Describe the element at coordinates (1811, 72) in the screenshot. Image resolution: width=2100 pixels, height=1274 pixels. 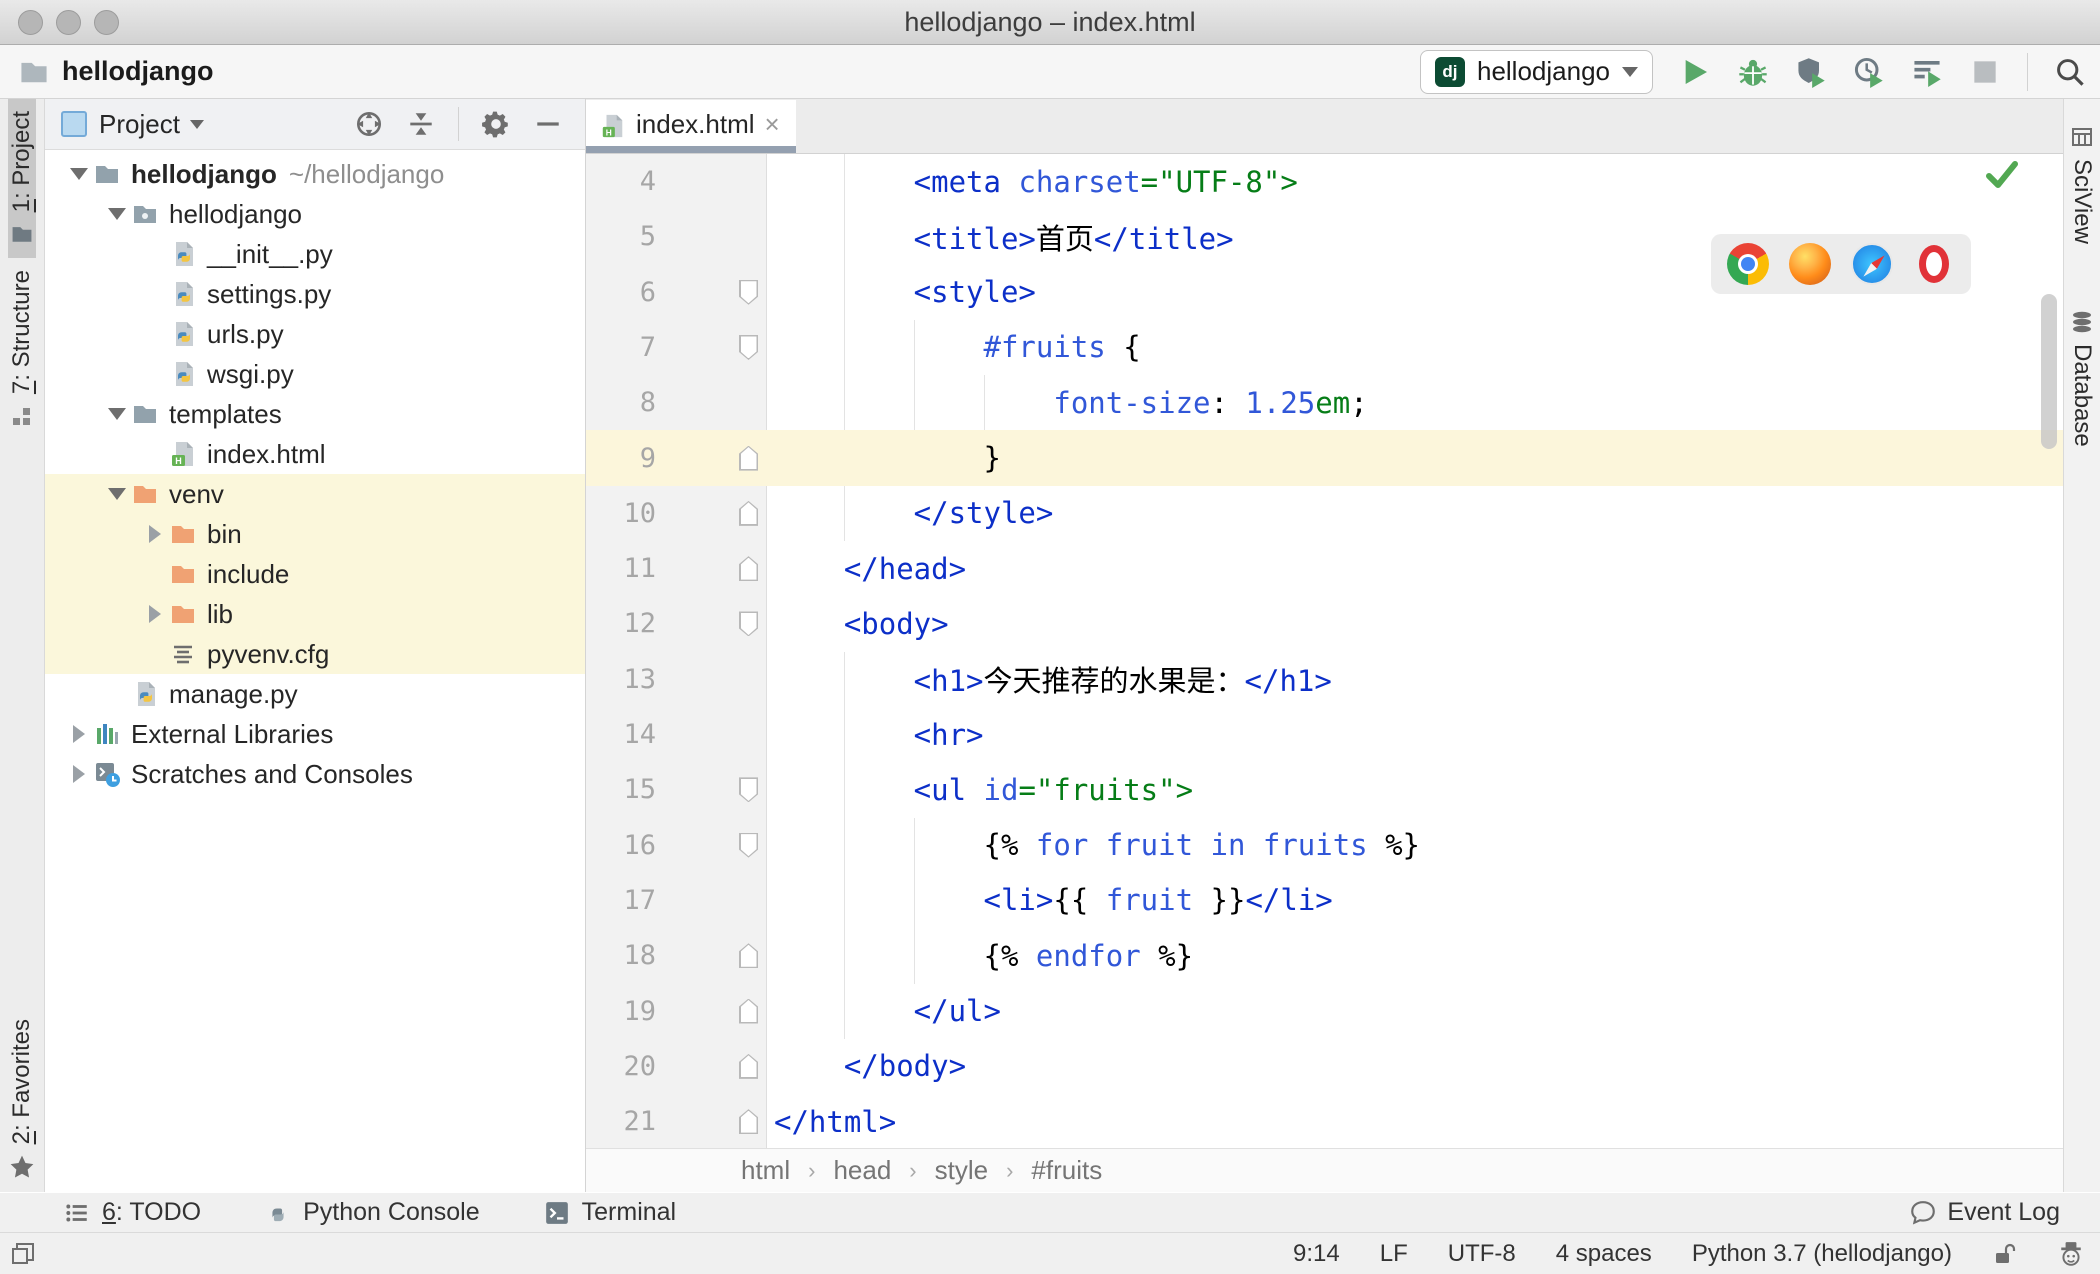
I see `run-with-coverage-button` at that location.